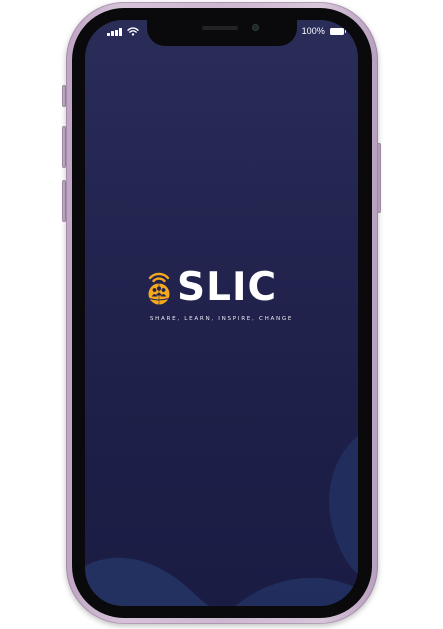 This screenshot has width=443, height=629. What do you see at coordinates (227, 287) in the screenshot?
I see `app-name: SLIC` at bounding box center [227, 287].